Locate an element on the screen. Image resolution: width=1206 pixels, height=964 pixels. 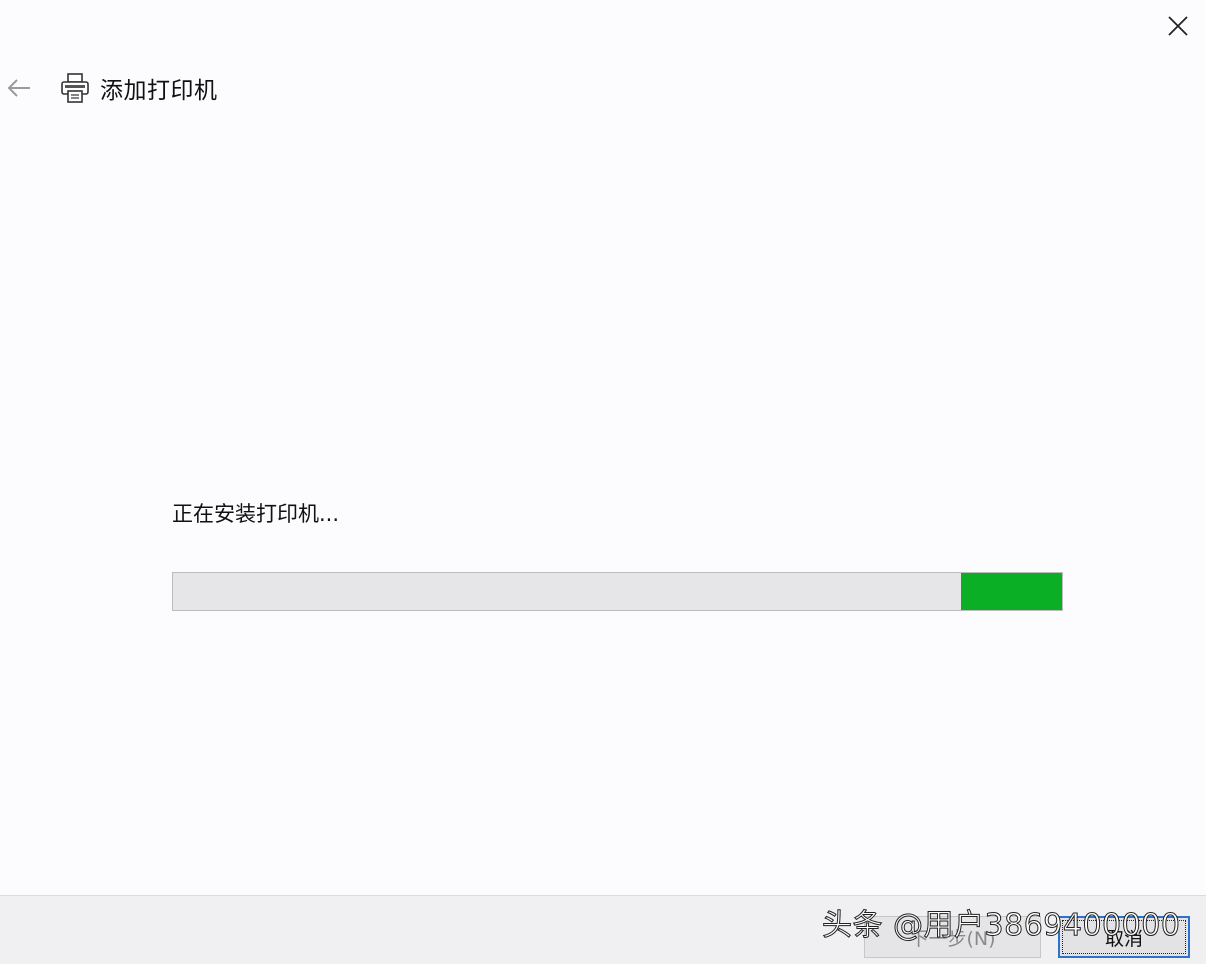
focus-rectangle is located at coordinates (1124, 937).